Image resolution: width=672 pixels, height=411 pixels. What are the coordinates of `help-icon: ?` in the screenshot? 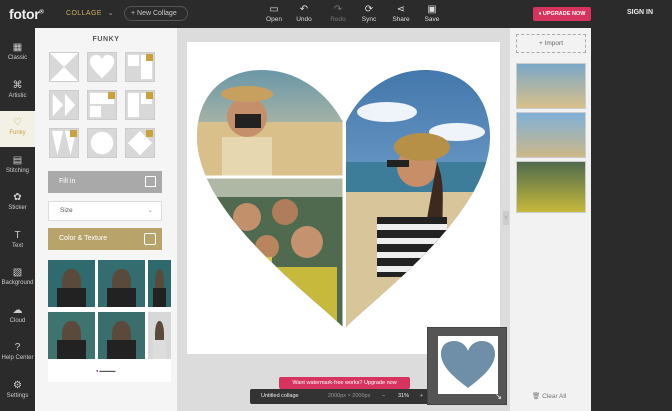 It's located at (17, 347).